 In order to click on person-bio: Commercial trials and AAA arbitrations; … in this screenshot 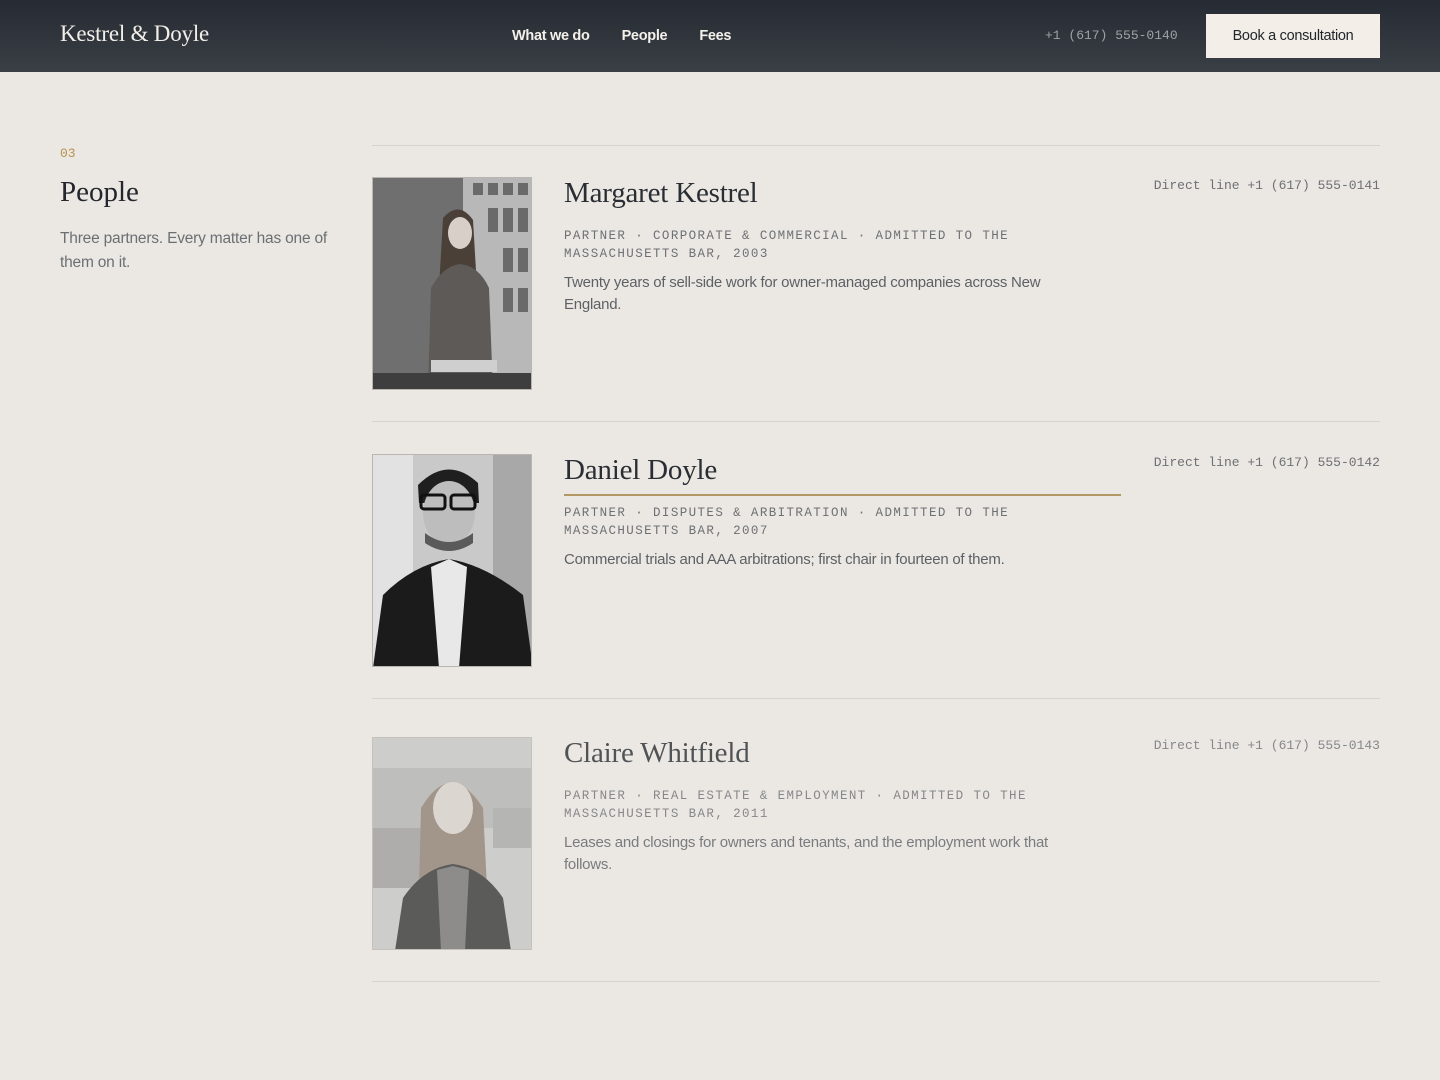, I will do `click(784, 559)`.